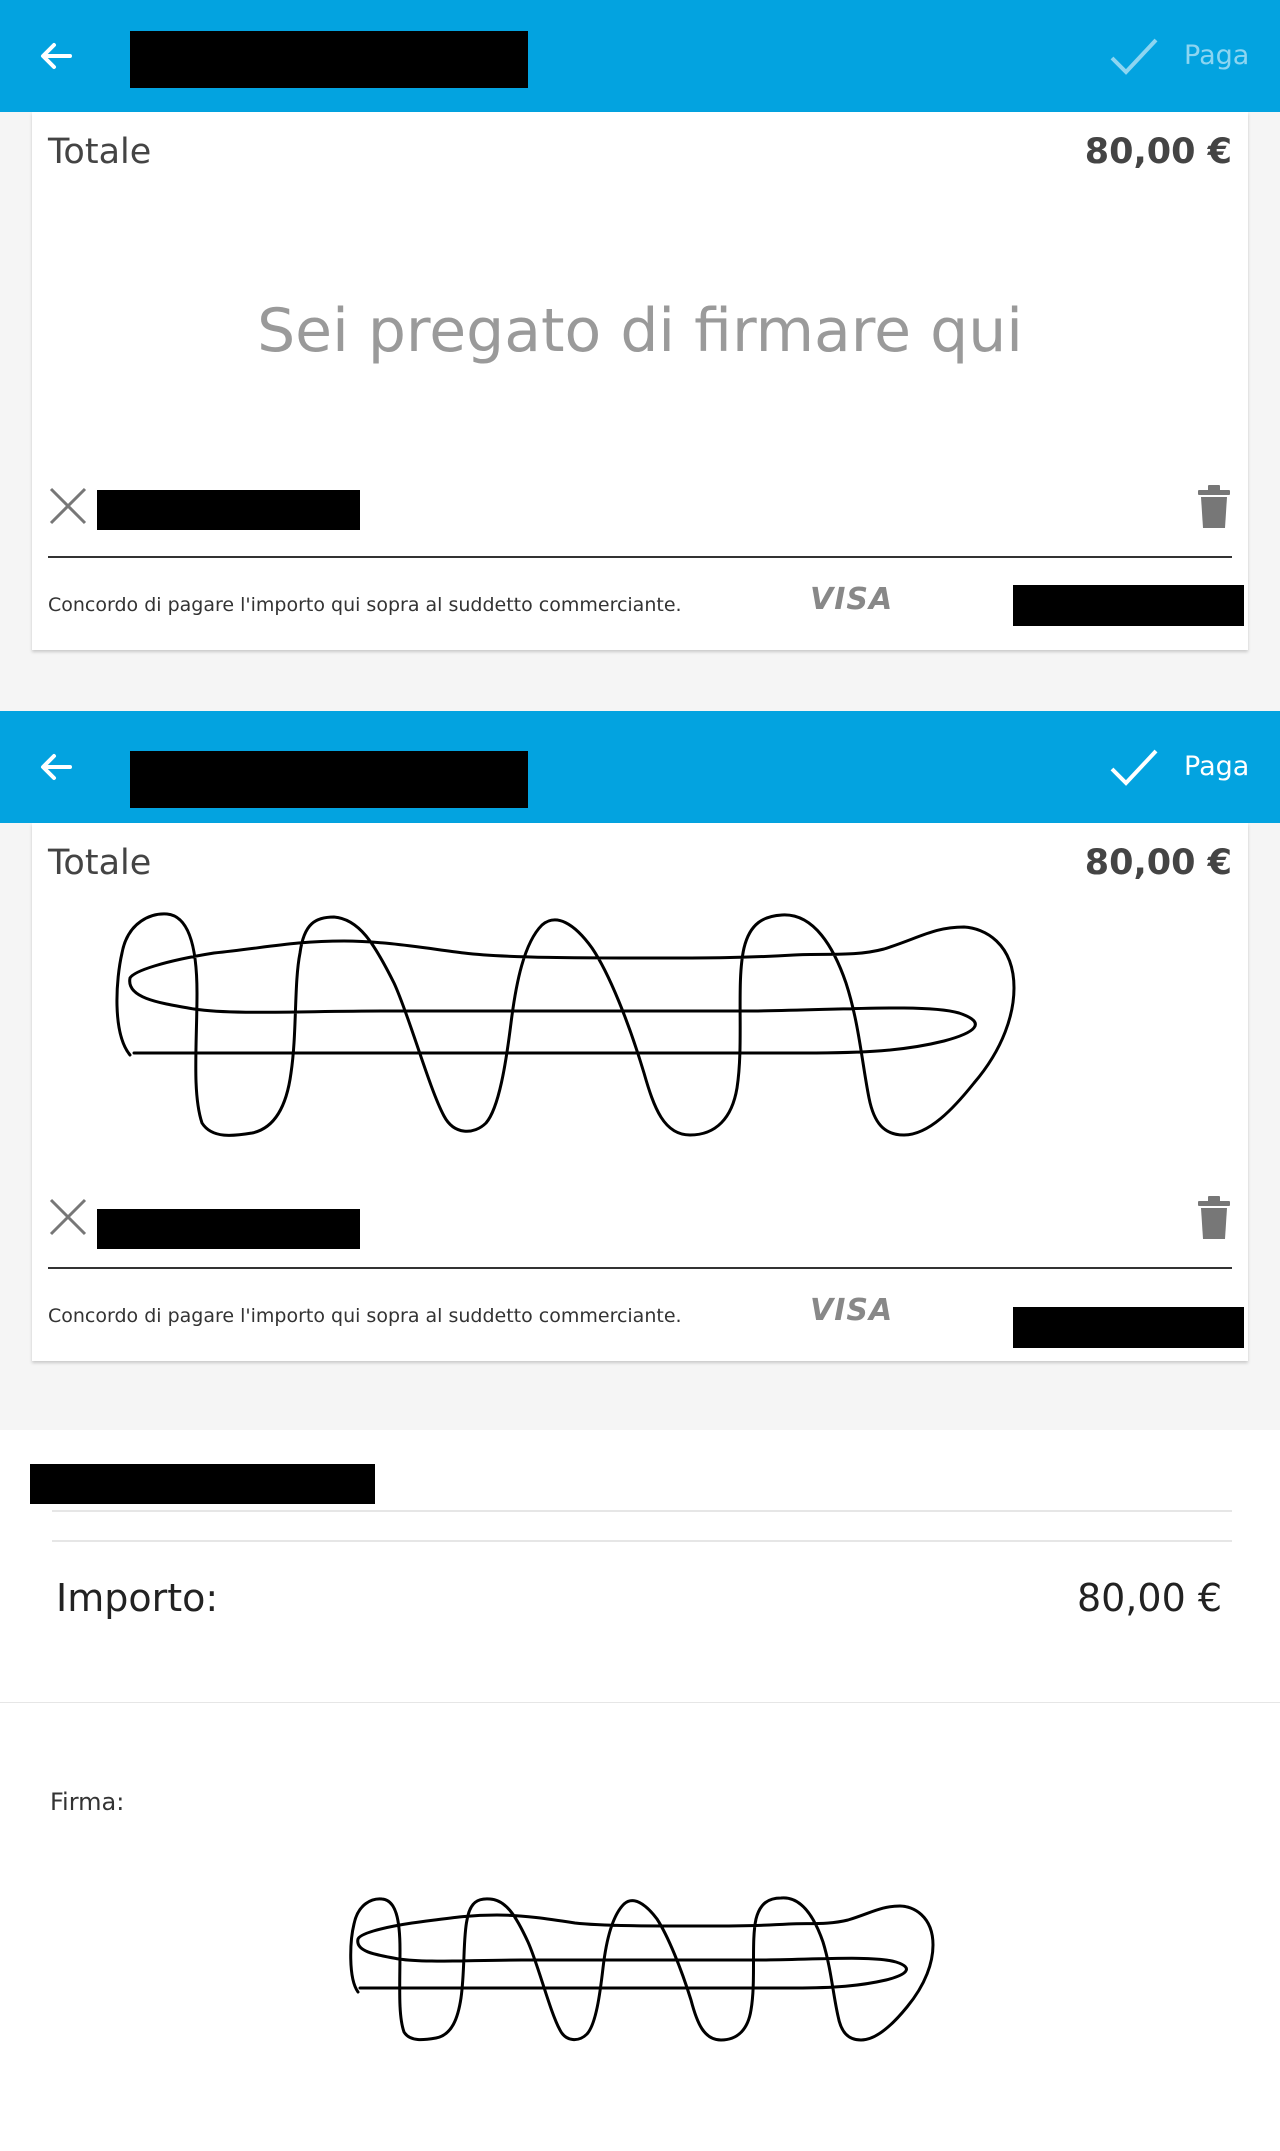 The image size is (1280, 2151). I want to click on signature-image, so click(642, 1969).